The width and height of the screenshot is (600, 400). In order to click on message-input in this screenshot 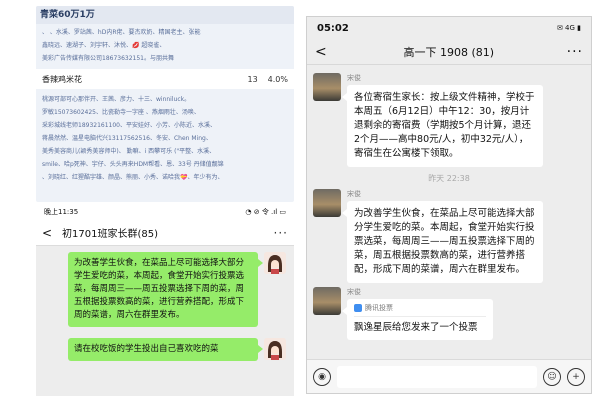, I will do `click(437, 376)`.